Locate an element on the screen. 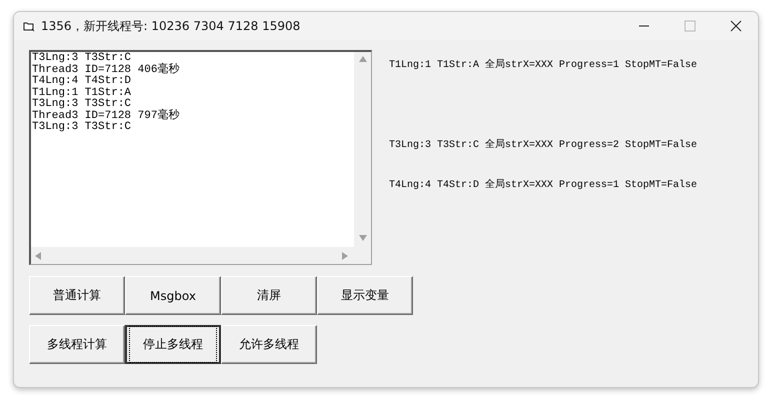 Image resolution: width=771 pixels, height=401 pixels. command-button: 清屏 is located at coordinates (269, 295).